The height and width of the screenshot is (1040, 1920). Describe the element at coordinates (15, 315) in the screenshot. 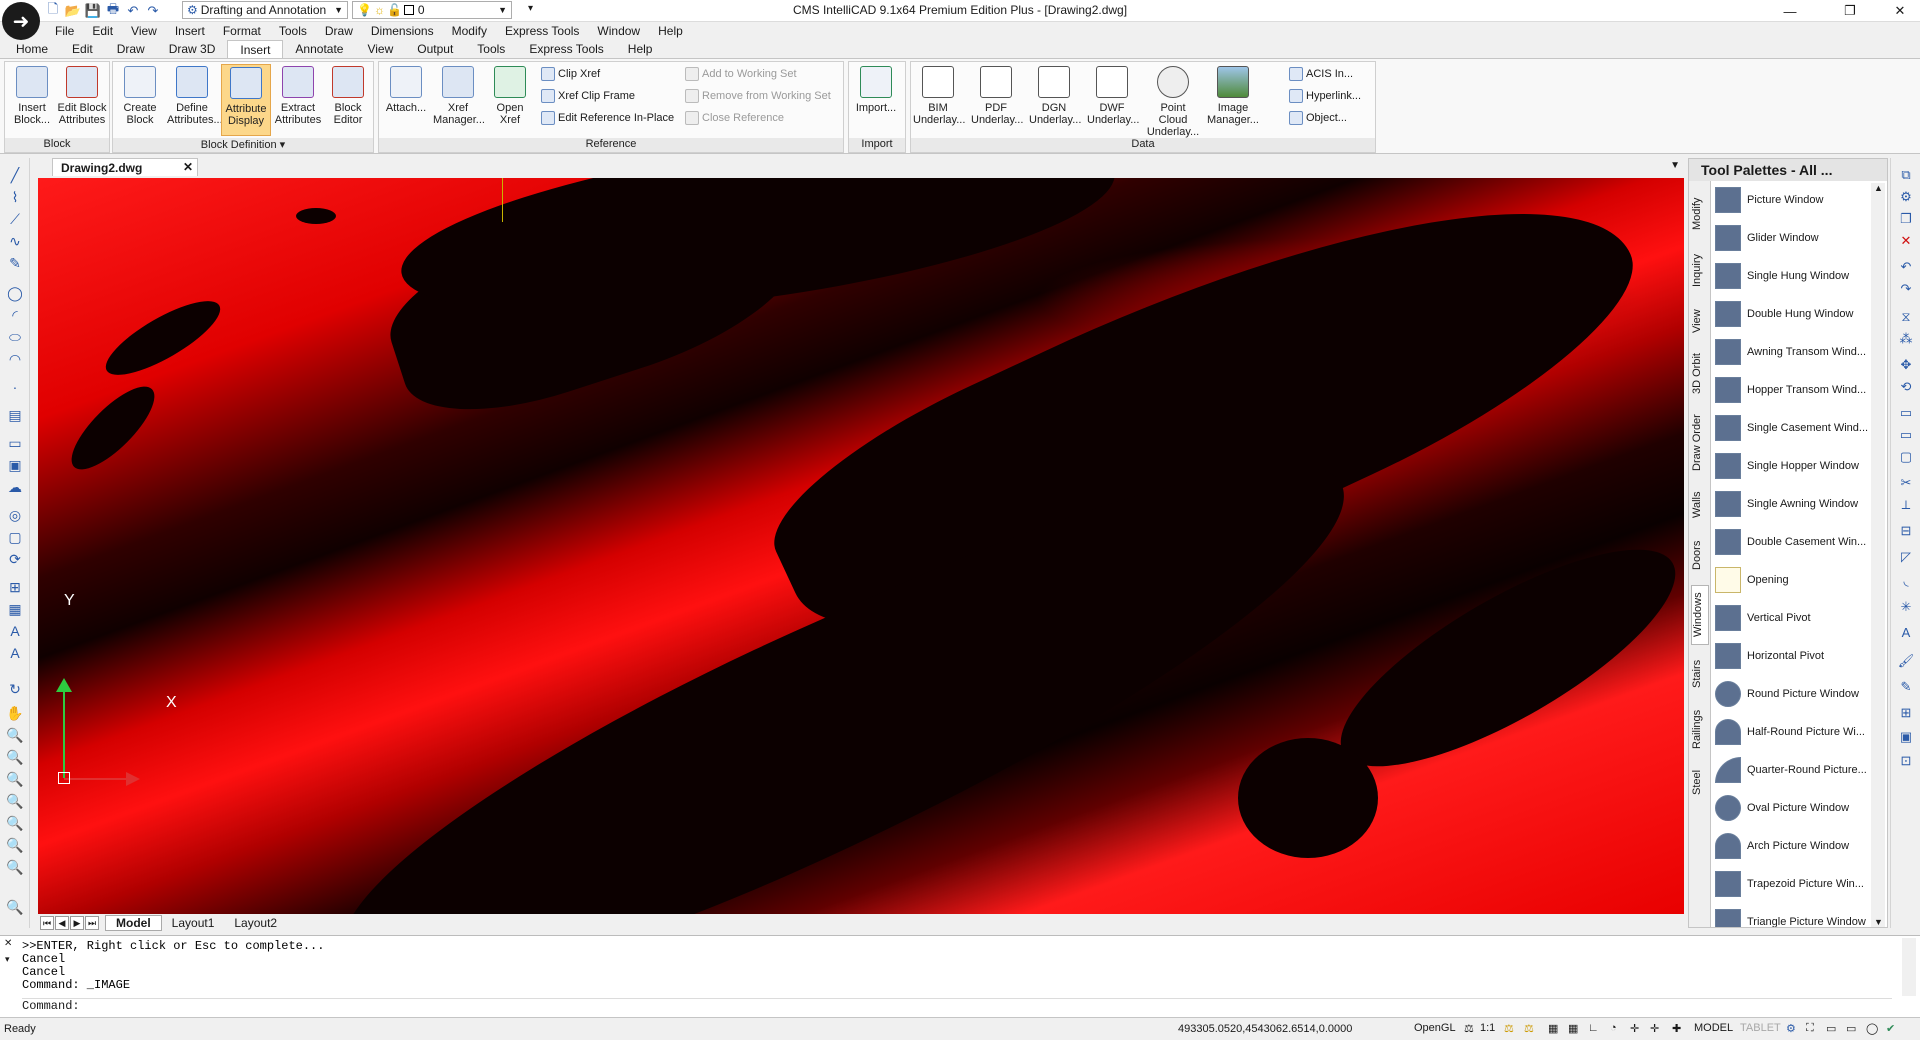

I see `arc-icon: ◜` at that location.